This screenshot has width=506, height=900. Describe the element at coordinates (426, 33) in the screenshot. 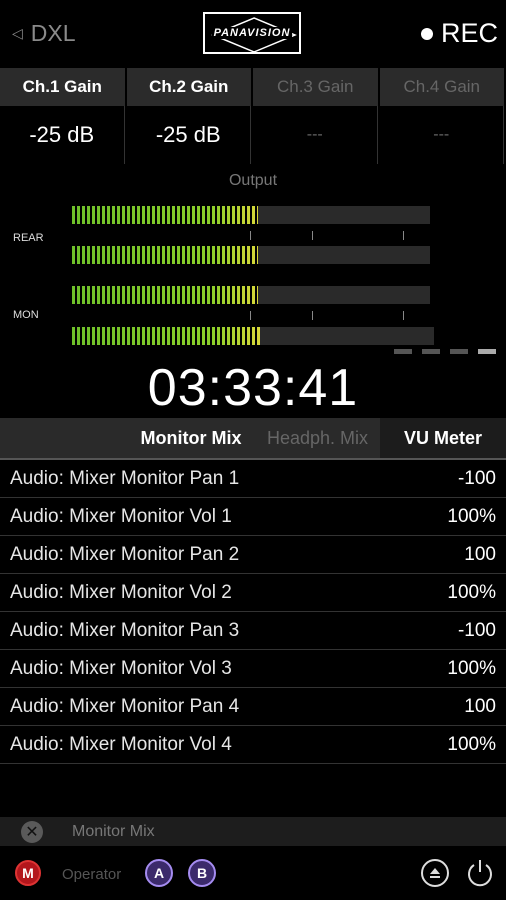

I see `rec-dot-icon` at that location.